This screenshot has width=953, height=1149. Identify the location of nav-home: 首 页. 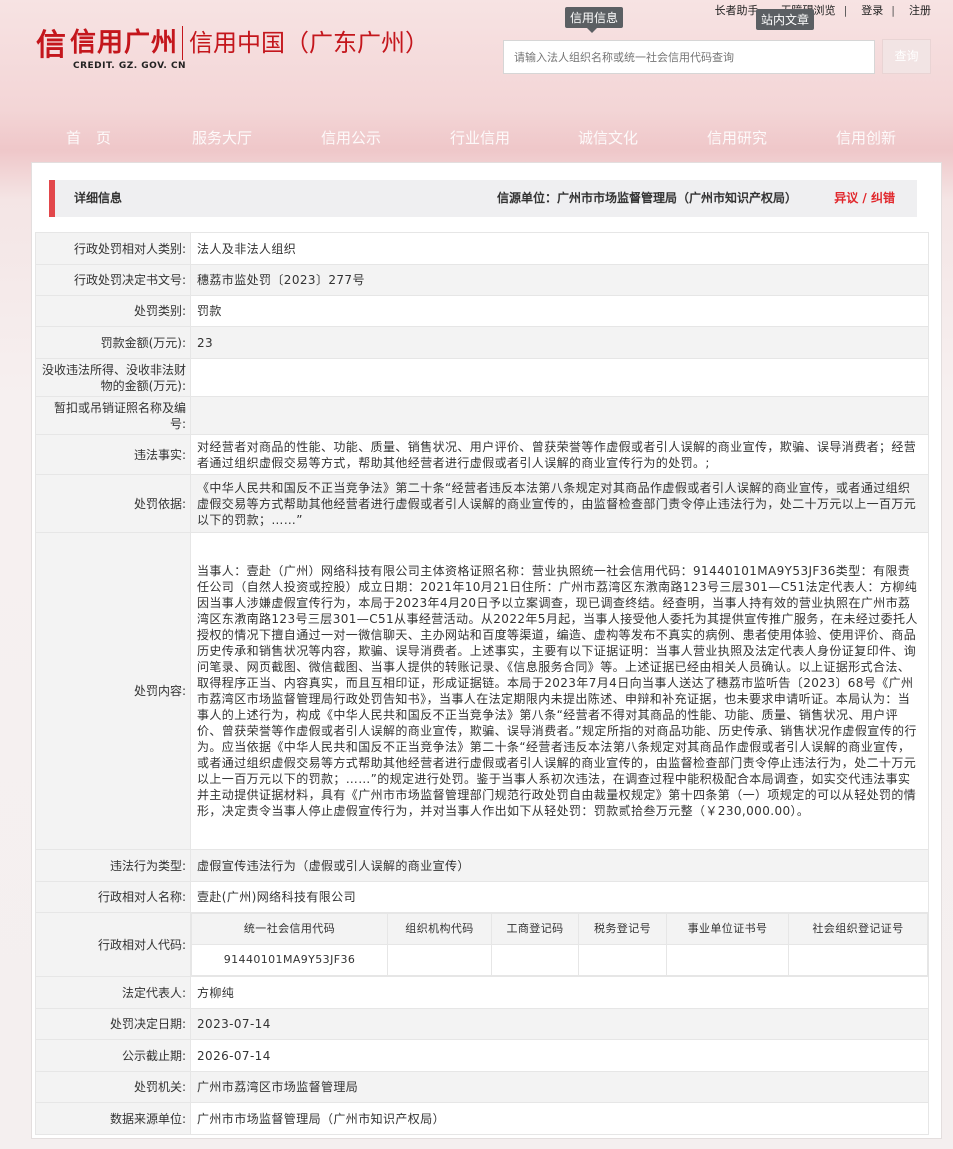
(88, 137).